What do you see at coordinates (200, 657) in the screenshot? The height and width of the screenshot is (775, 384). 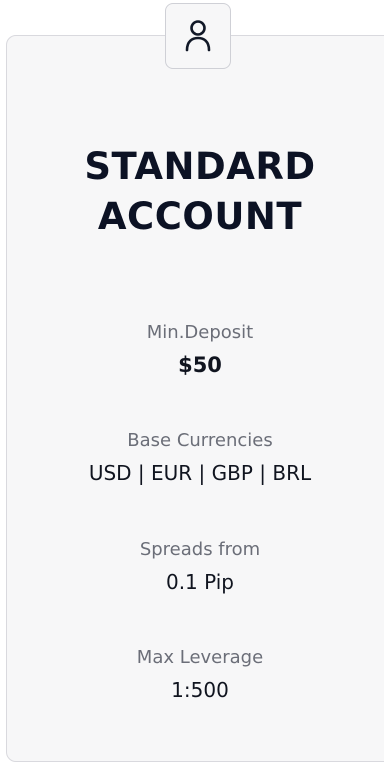 I see `max-leverage-label: Max Leverage` at bounding box center [200, 657].